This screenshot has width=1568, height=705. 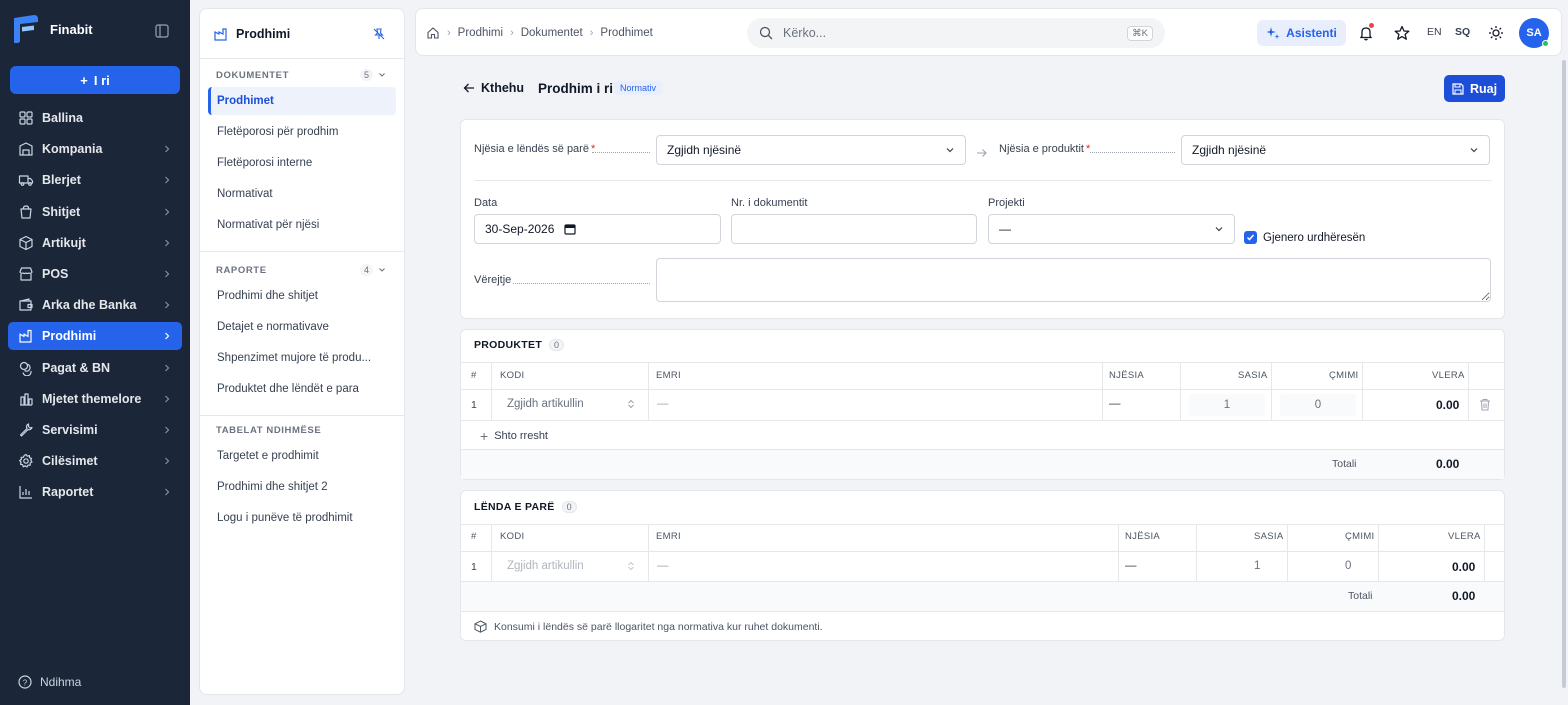 What do you see at coordinates (252, 75) in the screenshot?
I see `subnav-section-title: DOKUMENTET` at bounding box center [252, 75].